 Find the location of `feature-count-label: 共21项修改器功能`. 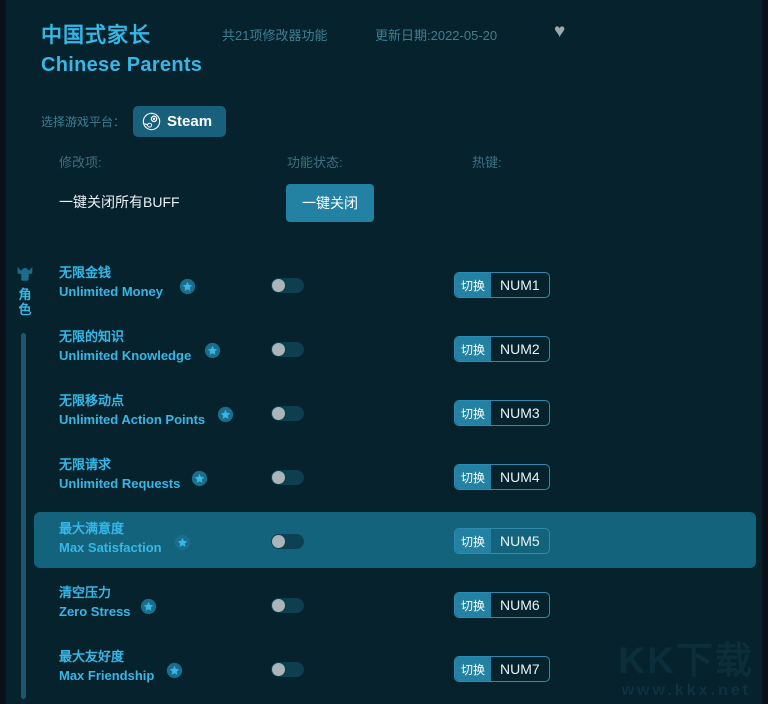

feature-count-label: 共21项修改器功能 is located at coordinates (275, 35).